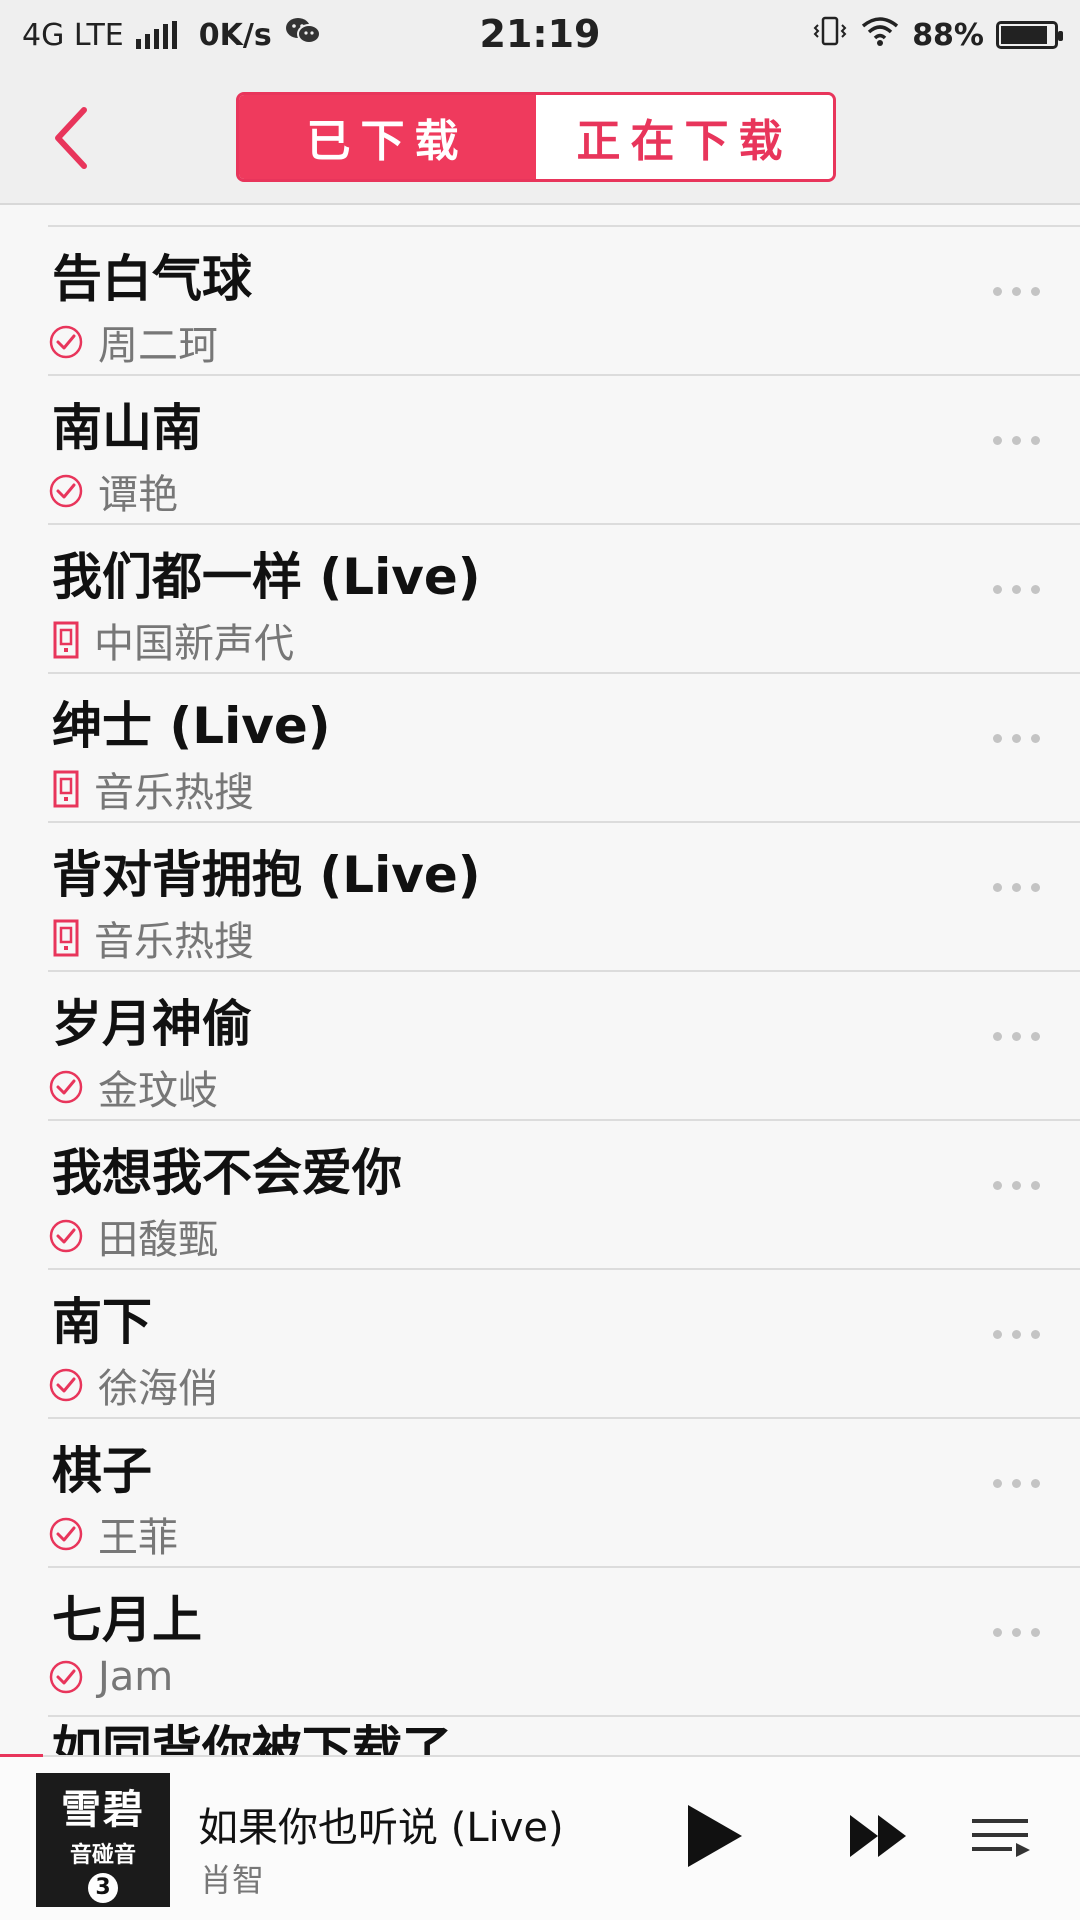 The height and width of the screenshot is (1920, 1080). Describe the element at coordinates (1029, 35) in the screenshot. I see `battery-icon` at that location.